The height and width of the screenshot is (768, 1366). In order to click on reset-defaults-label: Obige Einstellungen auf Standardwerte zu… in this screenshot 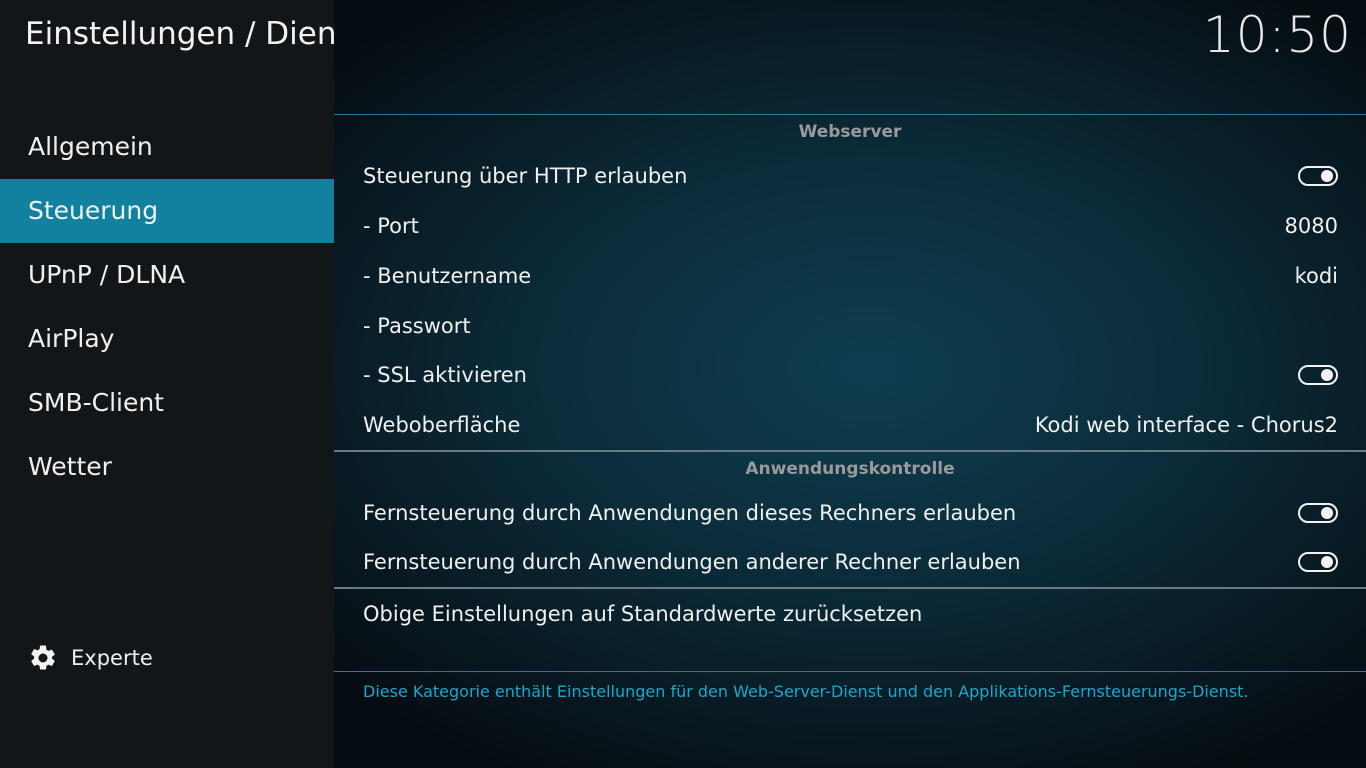, I will do `click(643, 614)`.